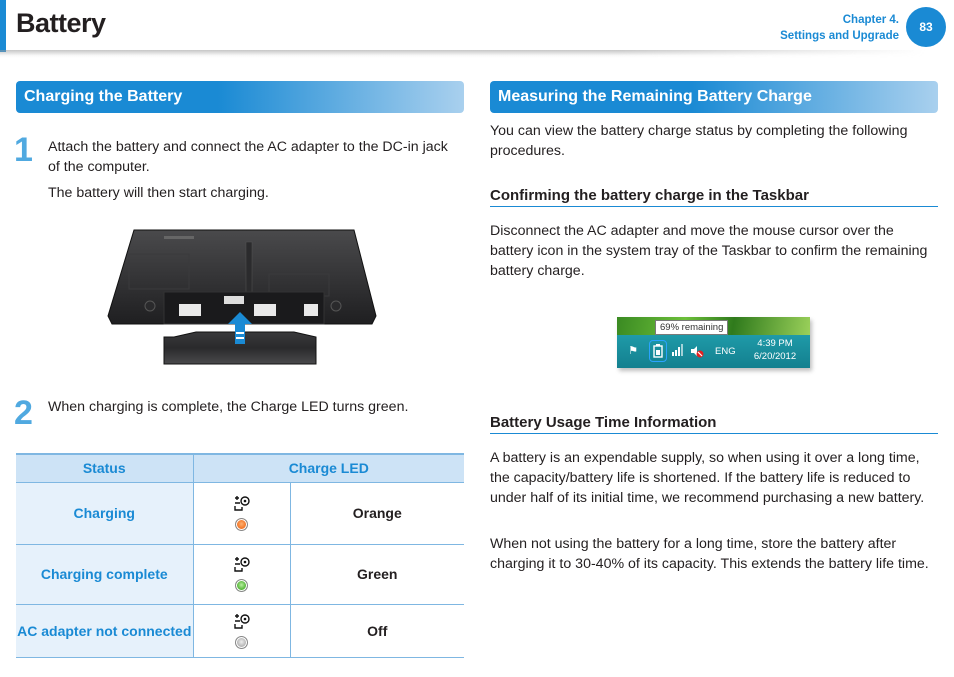  What do you see at coordinates (714, 424) in the screenshot?
I see `usage-subheading: Battery Usage Time Information` at bounding box center [714, 424].